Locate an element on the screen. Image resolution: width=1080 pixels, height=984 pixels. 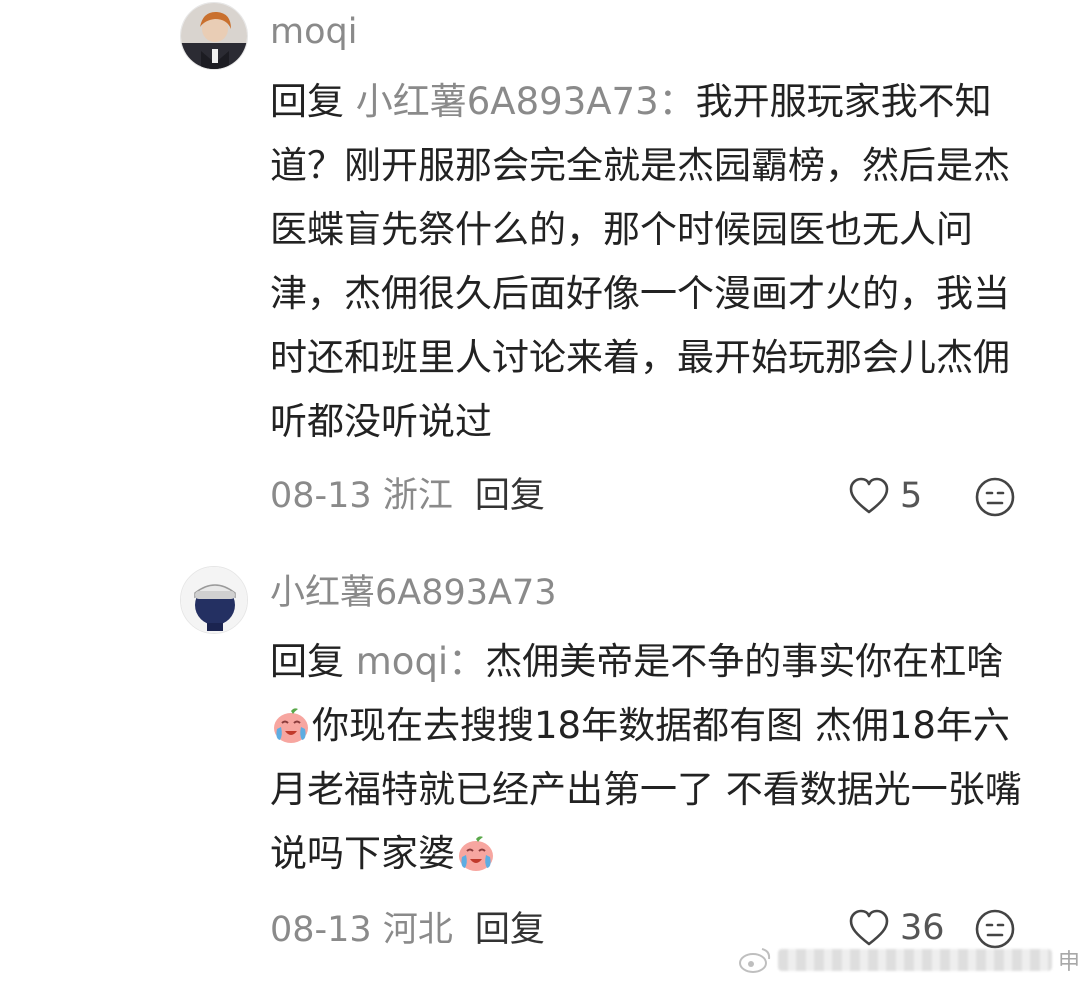
comment-meta: 08-13 河北 回复 is located at coordinates (407, 930).